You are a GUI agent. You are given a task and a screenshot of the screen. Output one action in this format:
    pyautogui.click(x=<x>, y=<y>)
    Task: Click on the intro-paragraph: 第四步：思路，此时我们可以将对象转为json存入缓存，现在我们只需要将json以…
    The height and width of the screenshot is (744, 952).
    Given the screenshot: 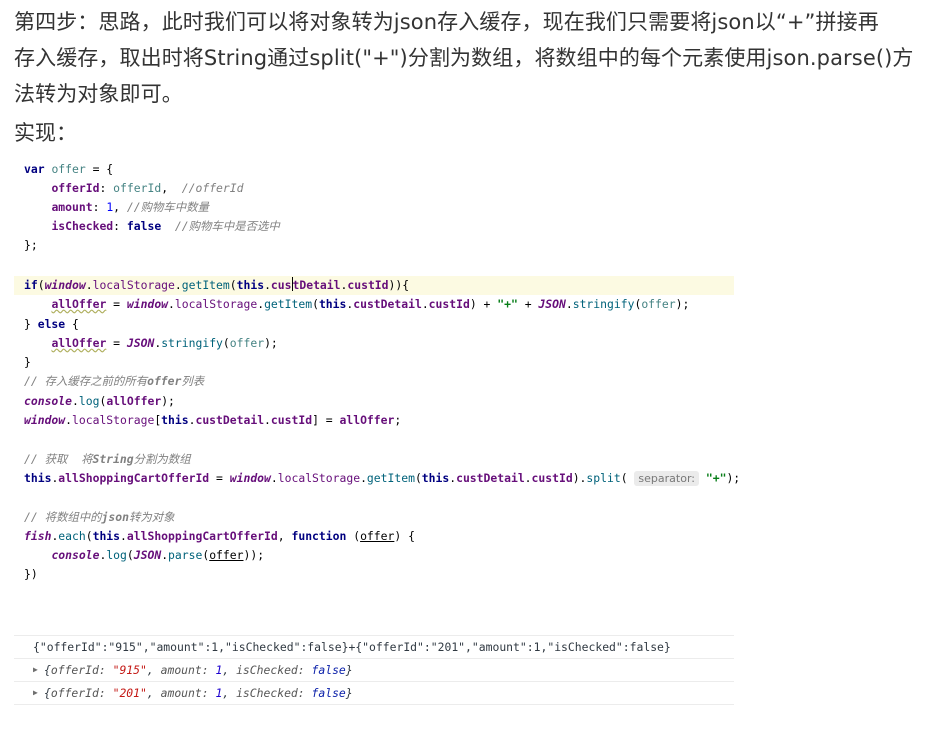 What is the action you would take?
    pyautogui.click(x=476, y=58)
    